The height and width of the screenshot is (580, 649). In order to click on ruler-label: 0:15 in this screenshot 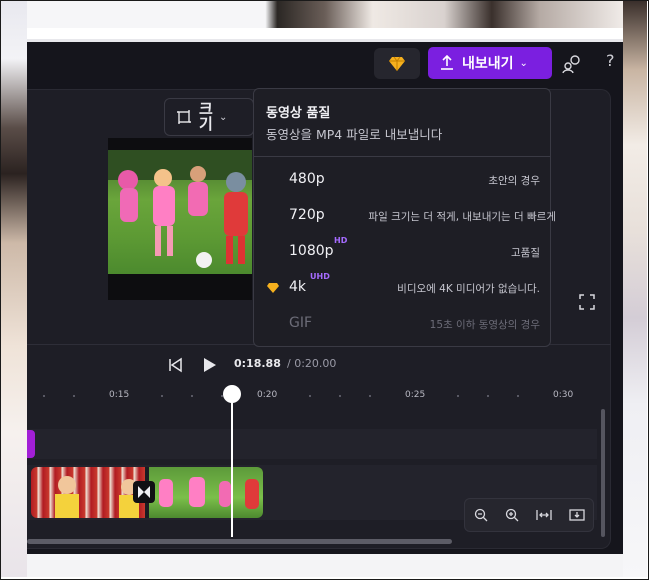, I will do `click(119, 395)`.